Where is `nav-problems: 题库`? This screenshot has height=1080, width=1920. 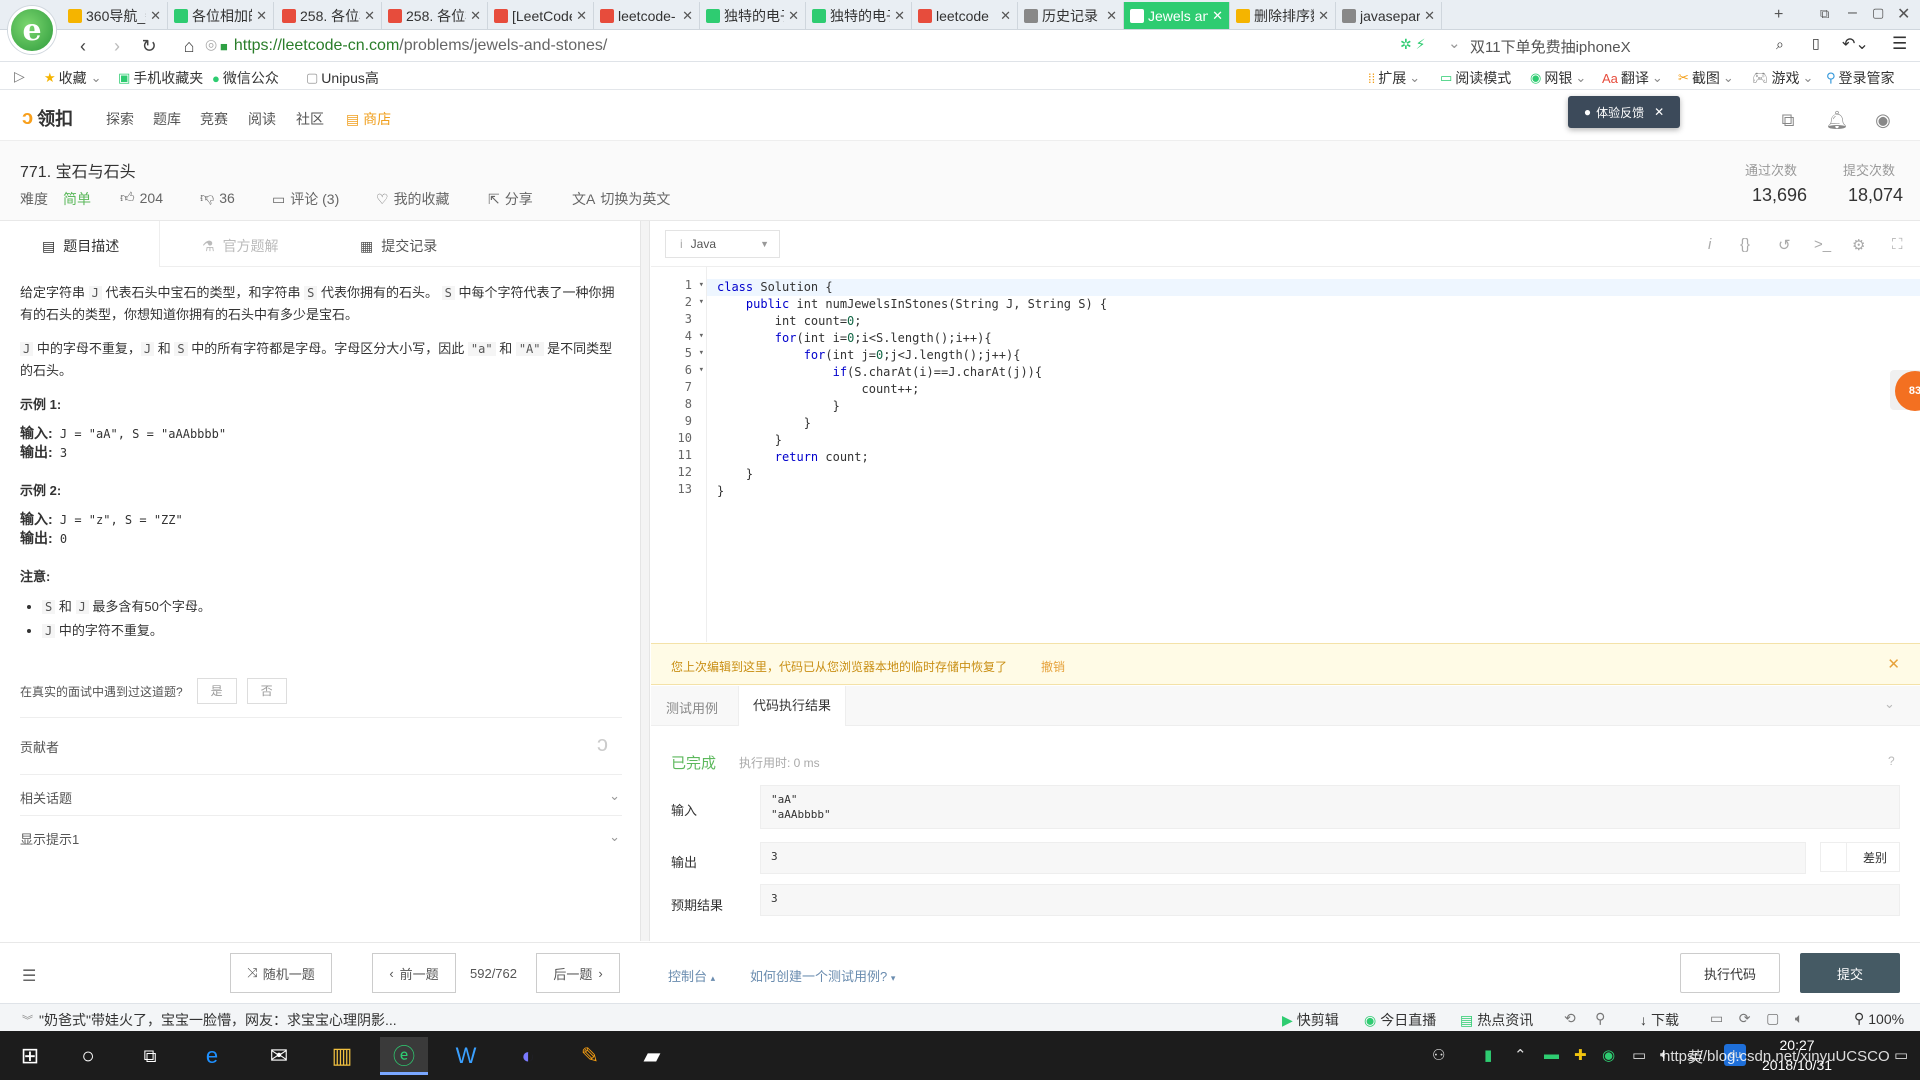
nav-problems: 题库 is located at coordinates (167, 119).